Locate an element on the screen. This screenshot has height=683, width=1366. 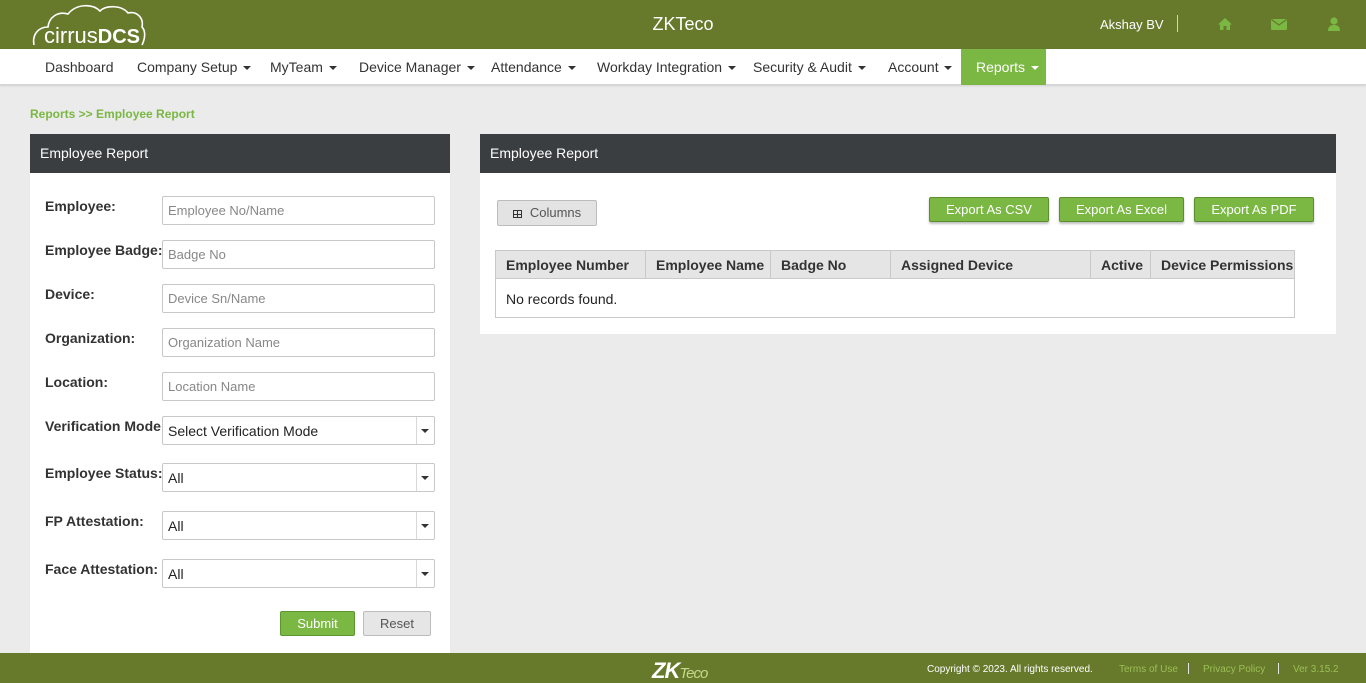
fp-attestation-value: All is located at coordinates (176, 526).